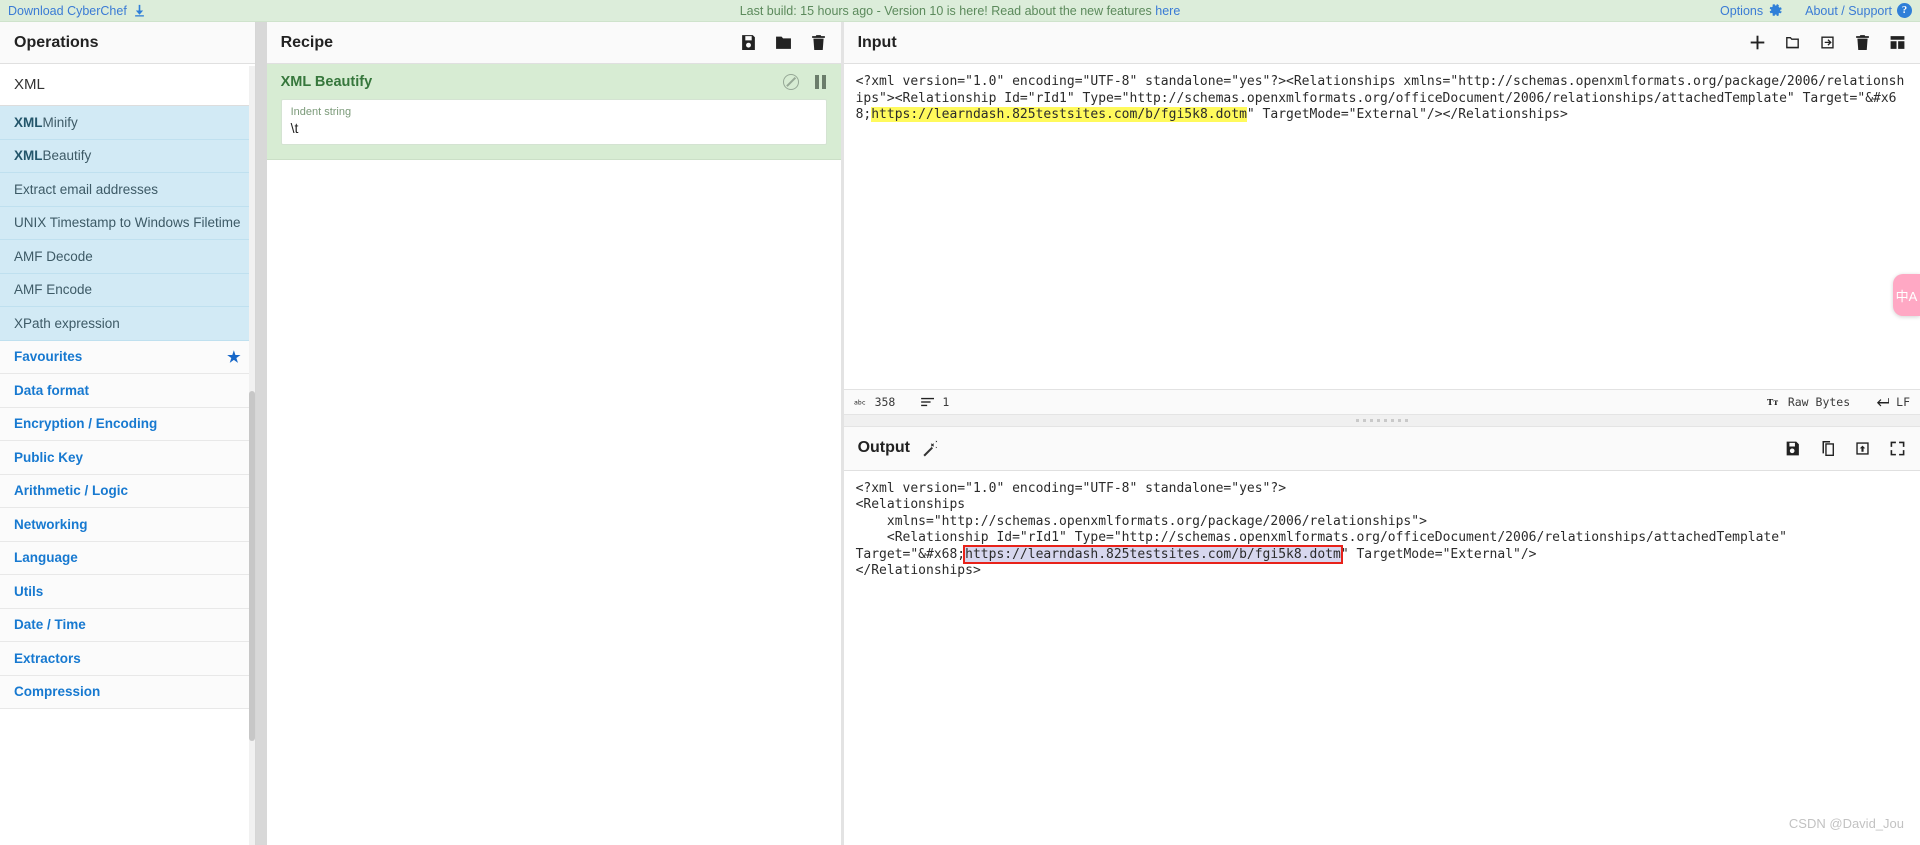  What do you see at coordinates (127, 290) in the screenshot?
I see `operation-item: AMF Encode` at bounding box center [127, 290].